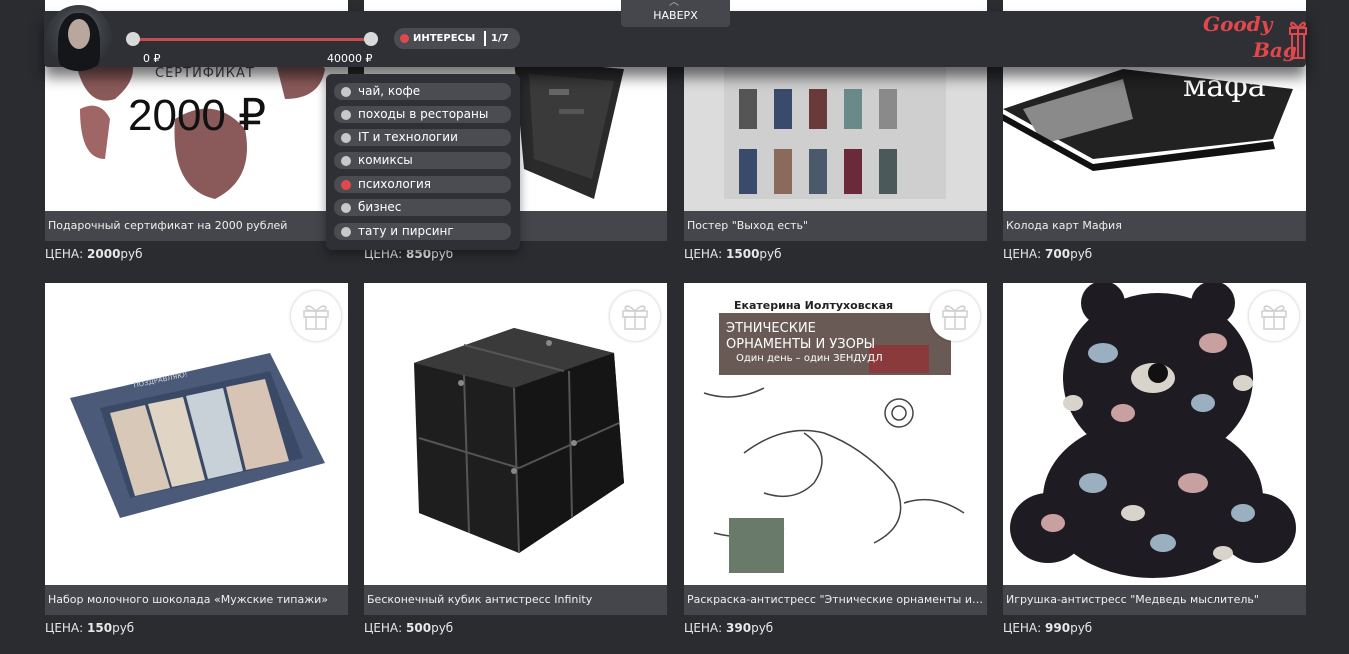  What do you see at coordinates (371, 39) in the screenshot?
I see `price-range-max-handle` at bounding box center [371, 39].